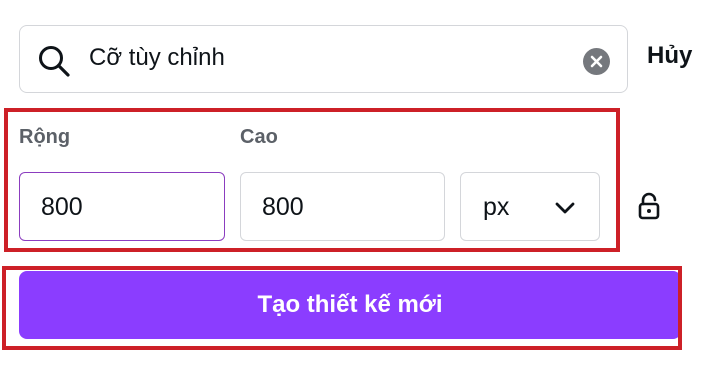  What do you see at coordinates (496, 207) in the screenshot?
I see `unit-value: px` at bounding box center [496, 207].